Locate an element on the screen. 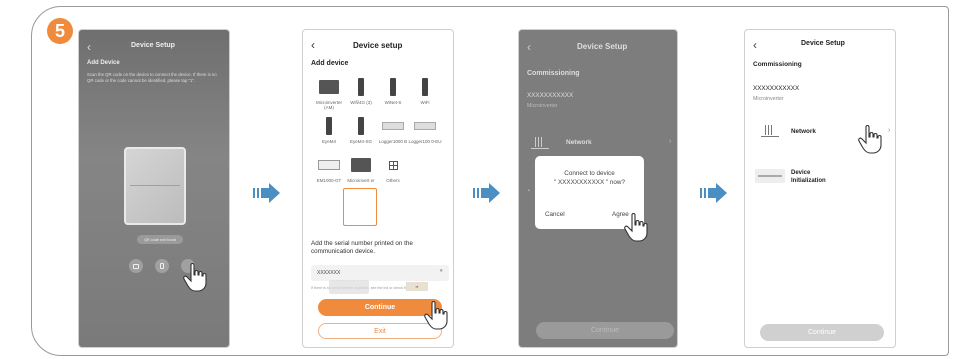 The width and height of the screenshot is (954, 359). step-badge: 5 is located at coordinates (60, 31).